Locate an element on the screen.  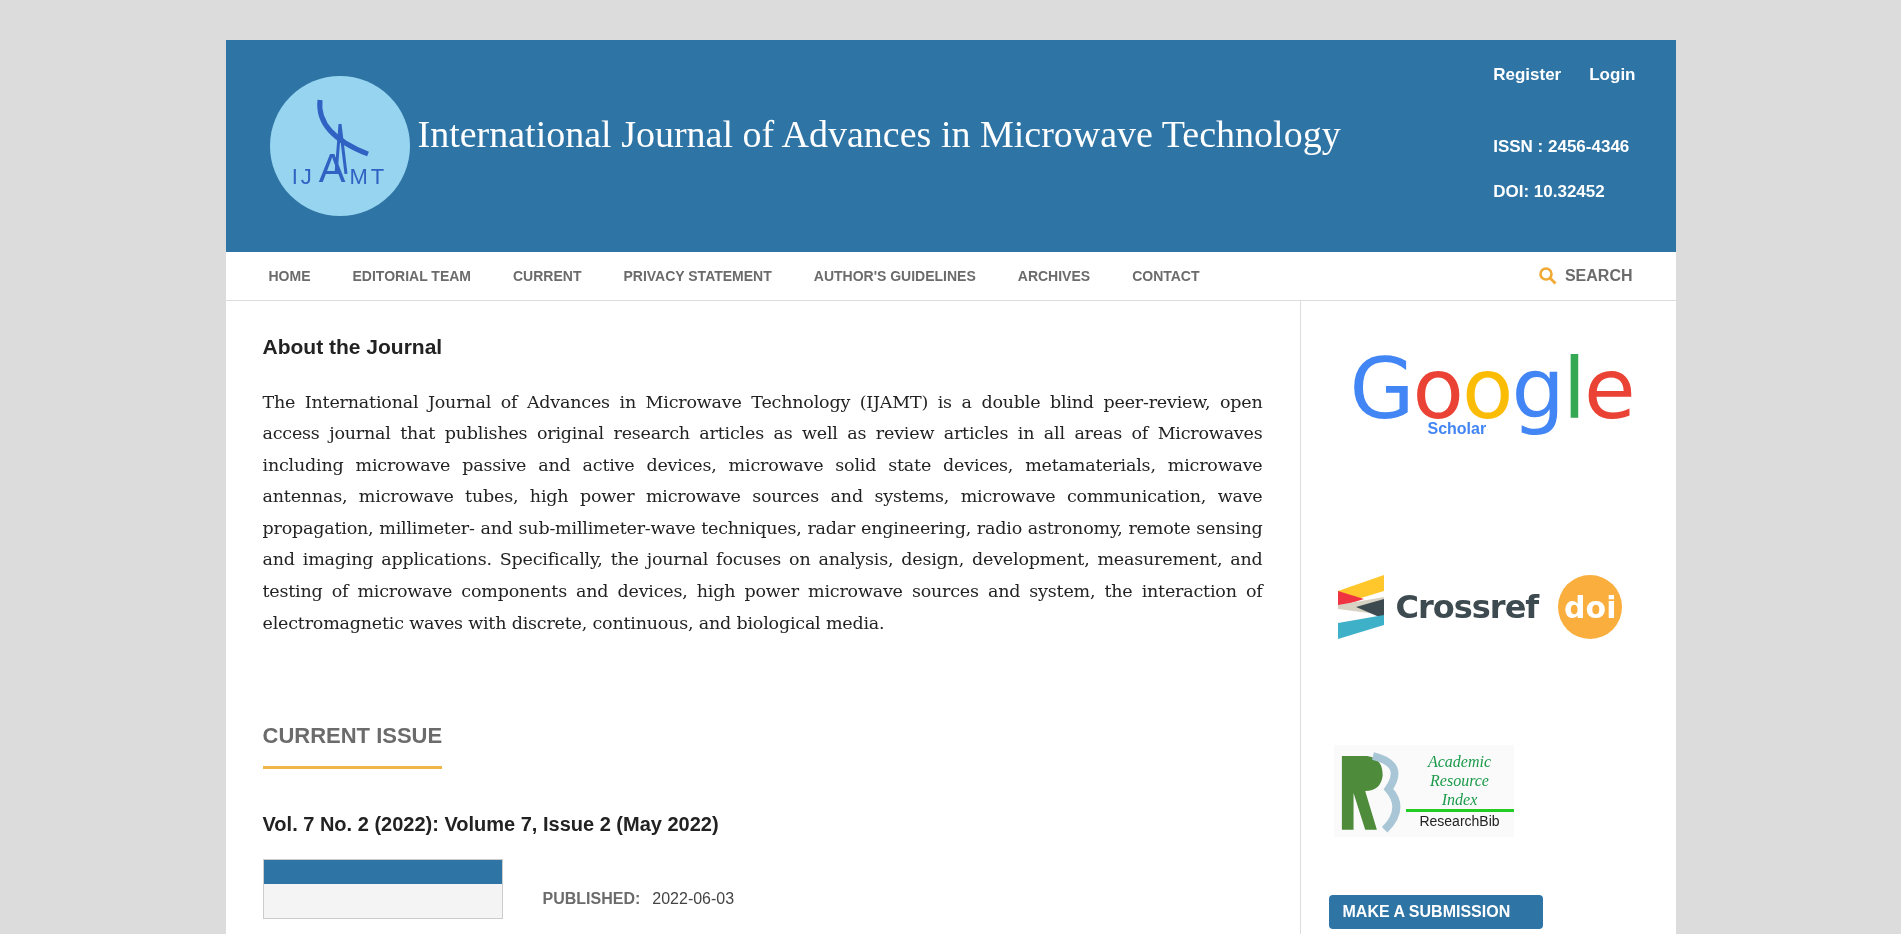
published-label: PUBLISHED: is located at coordinates (591, 899).